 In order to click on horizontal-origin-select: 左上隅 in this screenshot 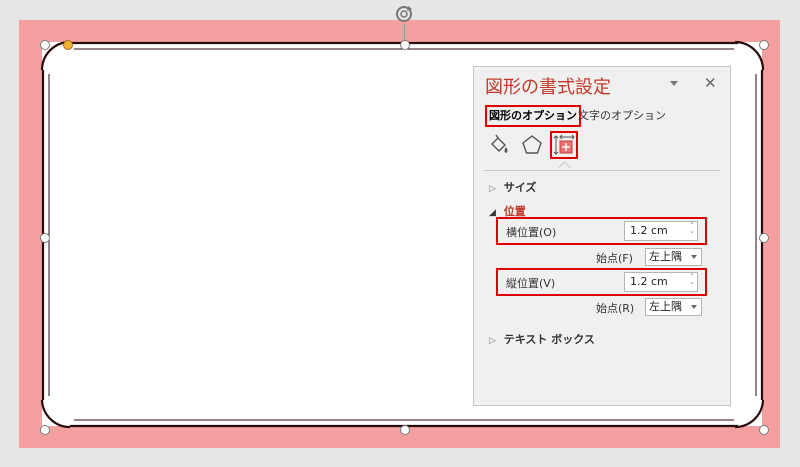, I will do `click(673, 257)`.